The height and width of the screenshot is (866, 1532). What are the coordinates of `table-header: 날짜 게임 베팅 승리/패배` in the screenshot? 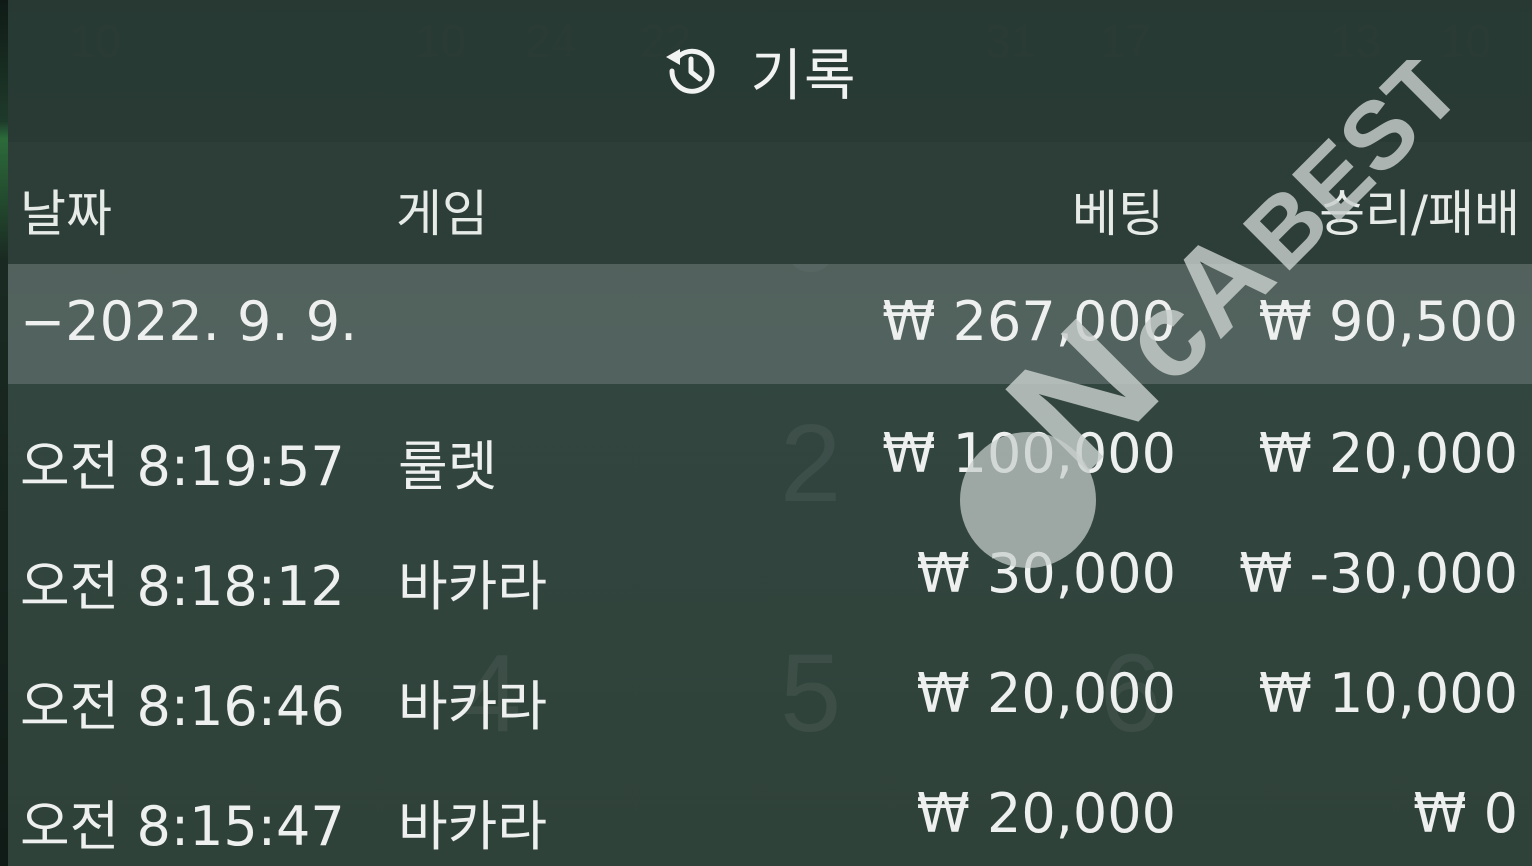 It's located at (770, 203).